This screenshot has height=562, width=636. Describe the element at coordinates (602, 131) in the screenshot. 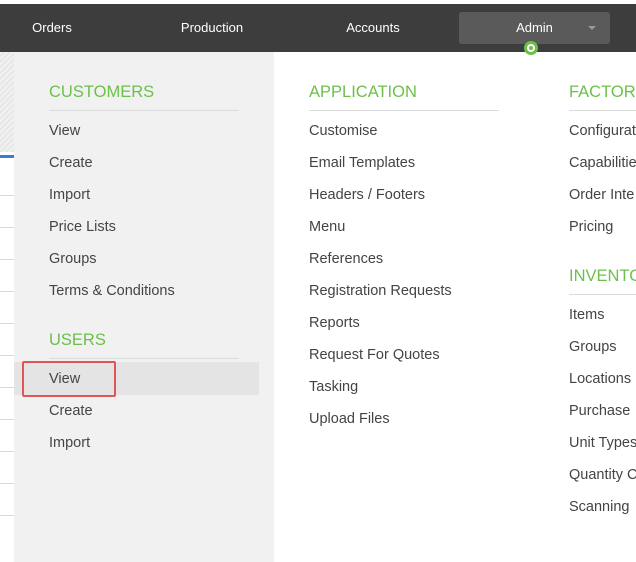

I see `factory-configuration-link: Configurat` at that location.